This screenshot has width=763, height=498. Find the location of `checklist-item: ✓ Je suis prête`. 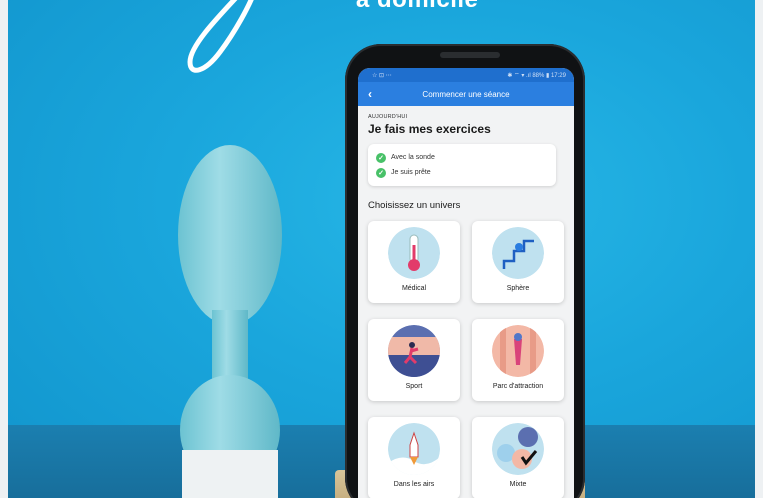

checklist-item: ✓ Je suis prête is located at coordinates (462, 172).